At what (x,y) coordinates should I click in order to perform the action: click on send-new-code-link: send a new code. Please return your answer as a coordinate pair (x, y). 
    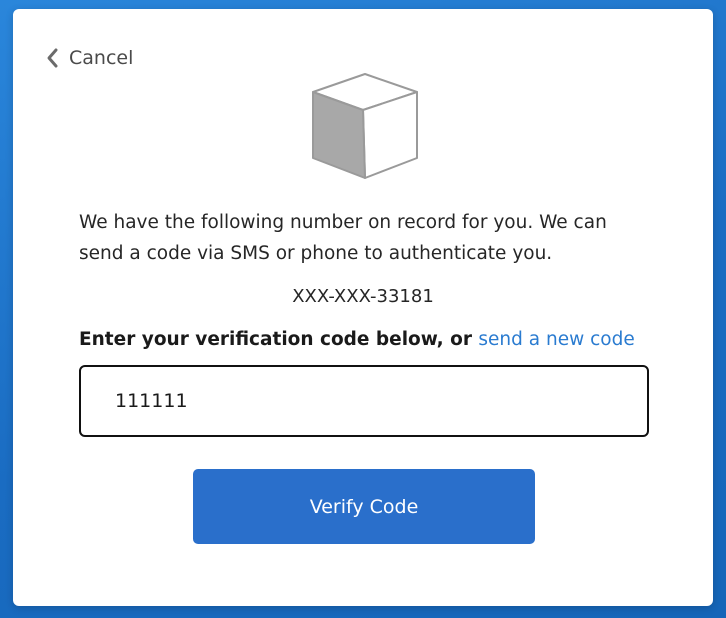
    Looking at the image, I should click on (556, 339).